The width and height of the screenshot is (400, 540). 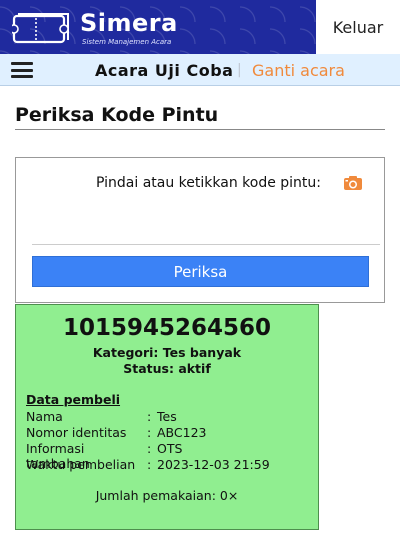 What do you see at coordinates (81, 464) in the screenshot?
I see `info-key: Waktu pembelian` at bounding box center [81, 464].